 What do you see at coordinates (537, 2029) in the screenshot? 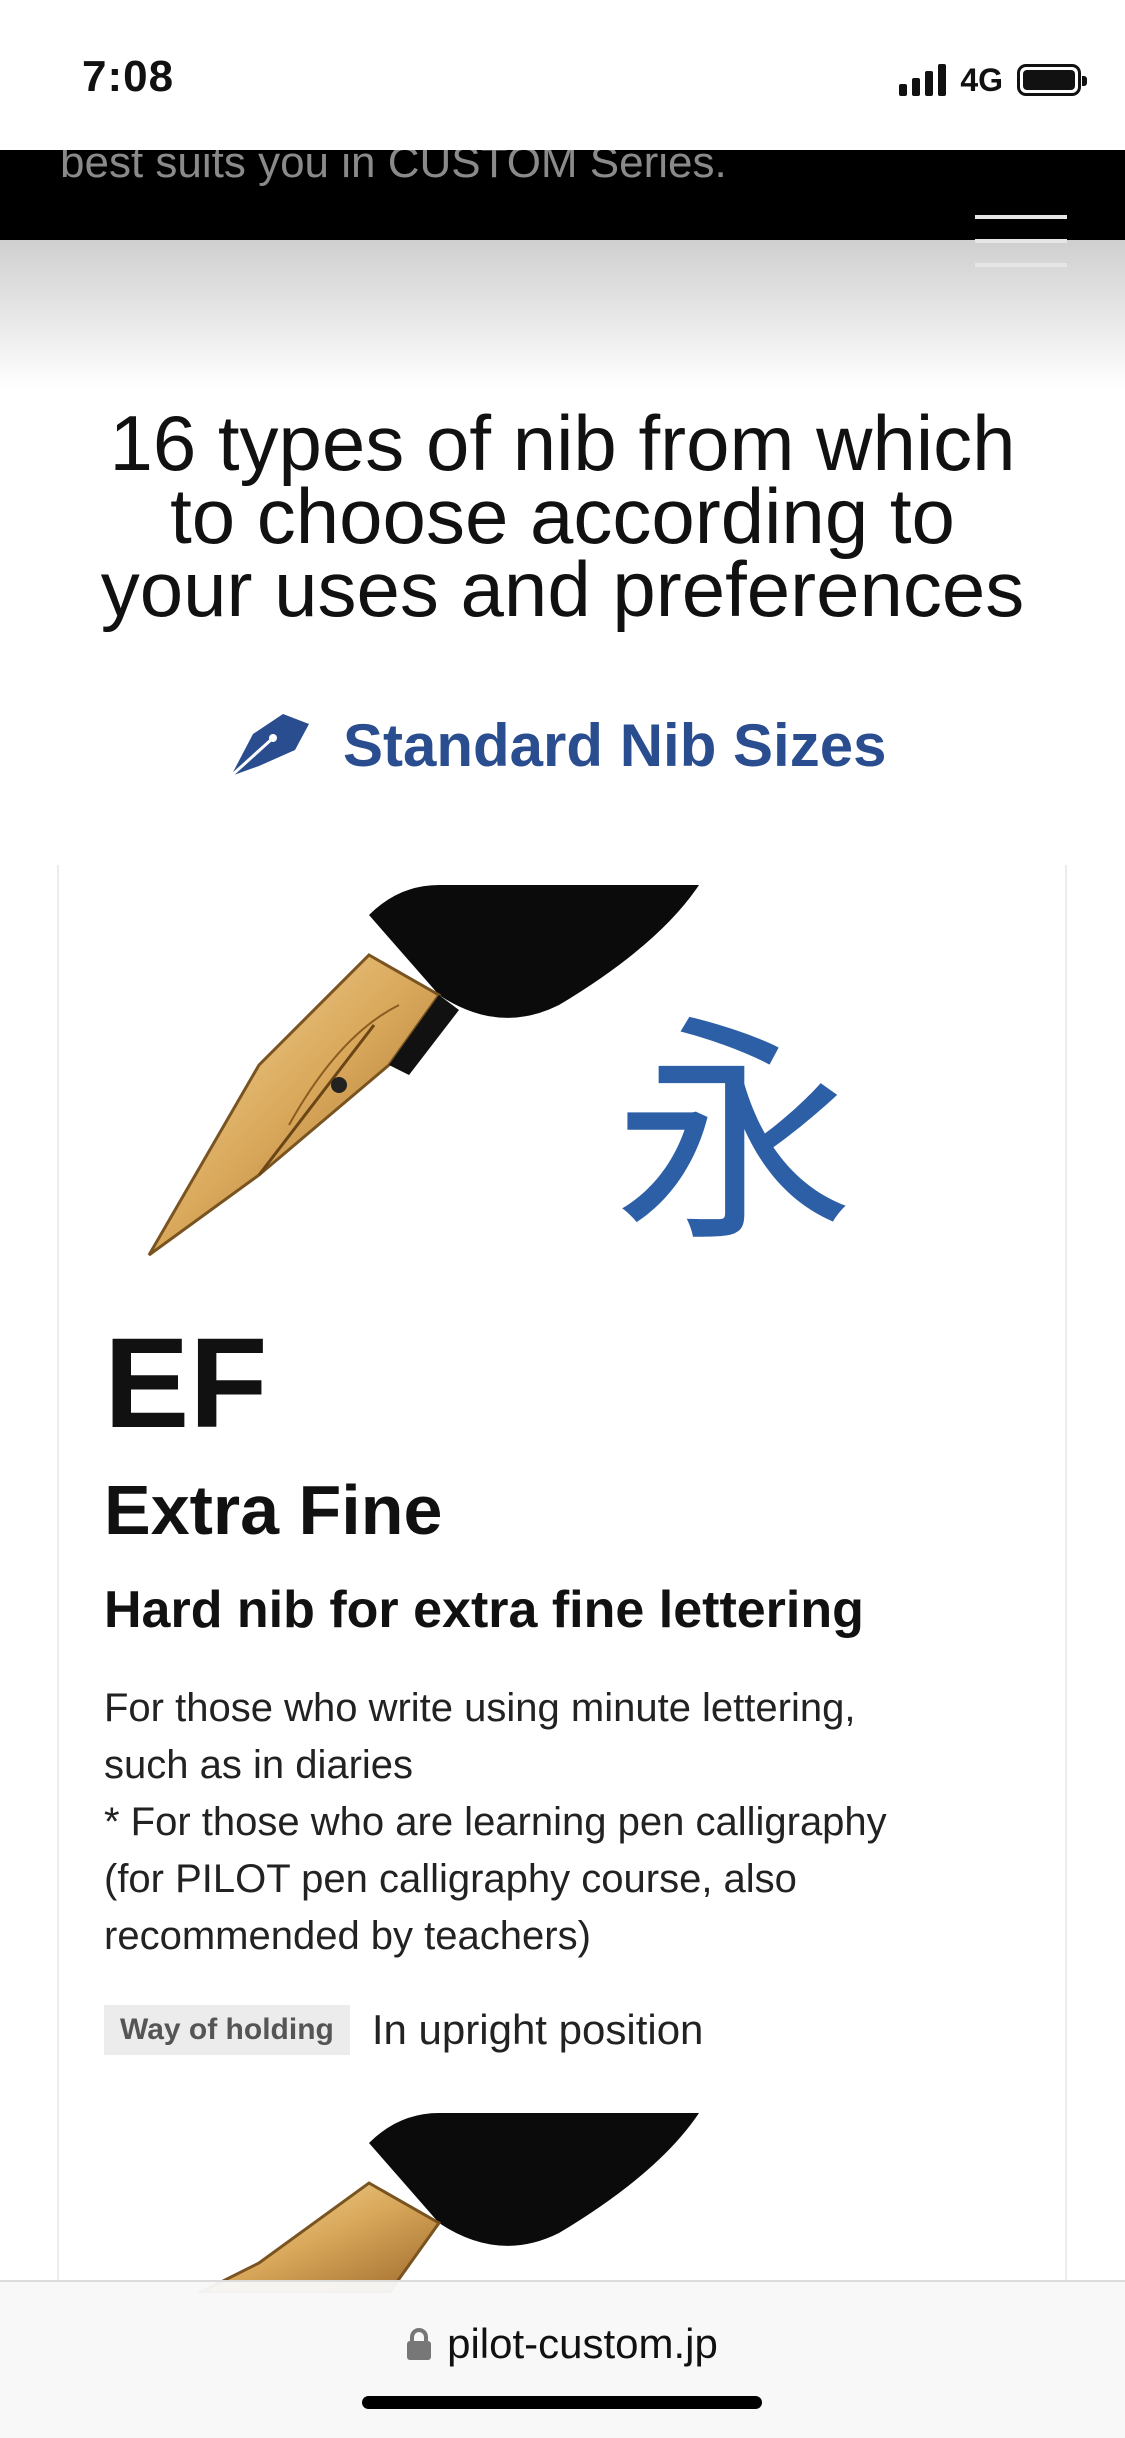
I see `holding-value: In upright position` at bounding box center [537, 2029].